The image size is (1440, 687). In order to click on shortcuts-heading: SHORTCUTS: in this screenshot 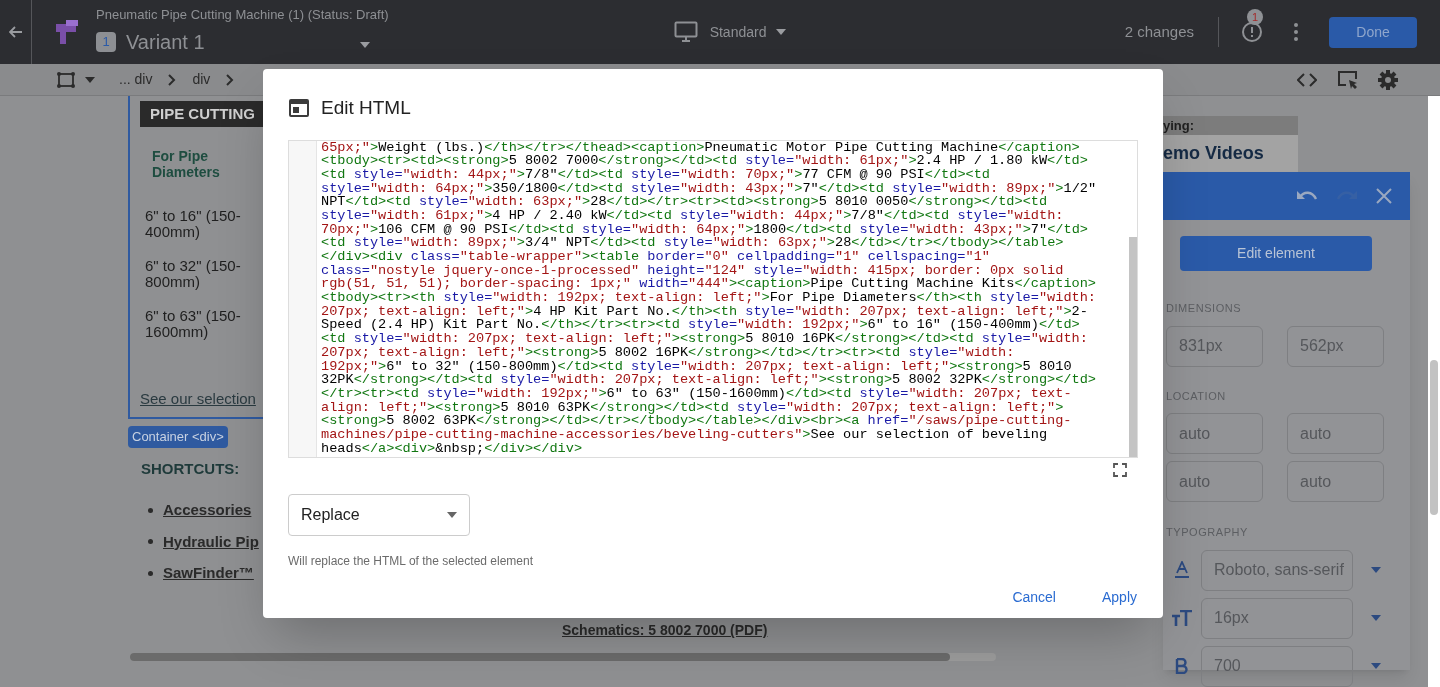, I will do `click(190, 469)`.